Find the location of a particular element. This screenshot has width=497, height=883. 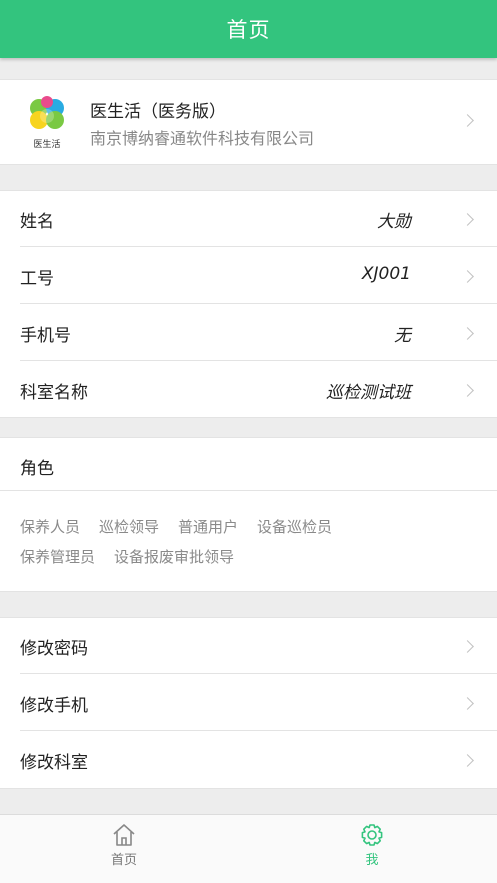

app-company: 南京博纳睿通软件科技有限公司 is located at coordinates (202, 138).